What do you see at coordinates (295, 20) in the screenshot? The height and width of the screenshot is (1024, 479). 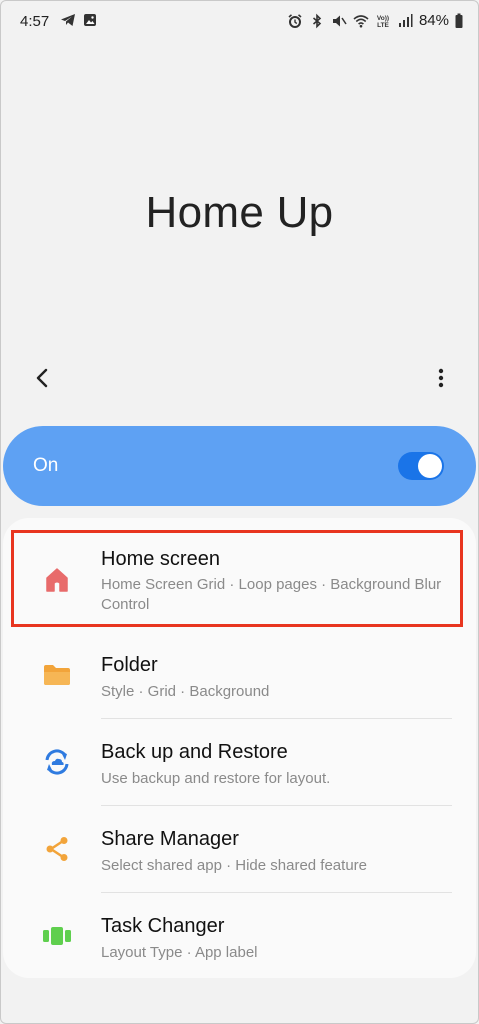 I see `alarm-icon` at bounding box center [295, 20].